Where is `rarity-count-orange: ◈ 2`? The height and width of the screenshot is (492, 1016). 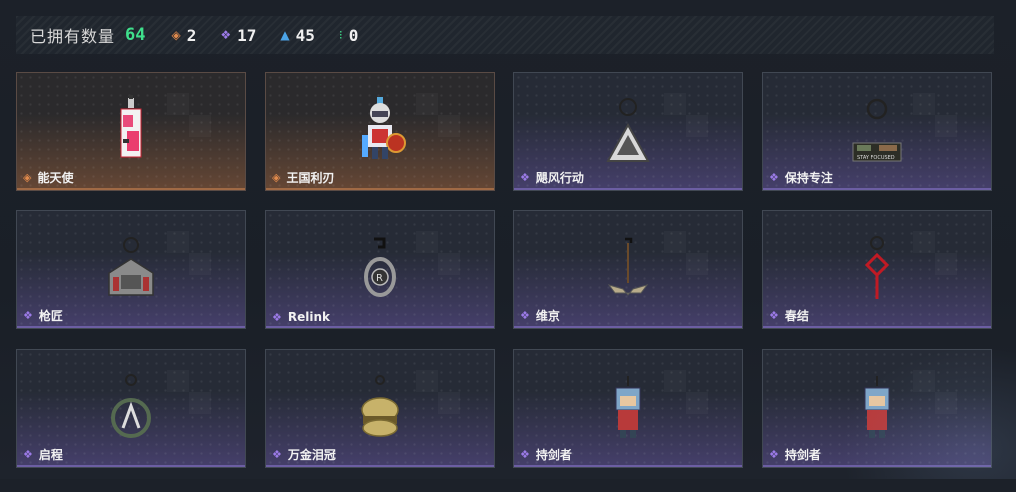
rarity-count-orange: ◈ 2 is located at coordinates (184, 35).